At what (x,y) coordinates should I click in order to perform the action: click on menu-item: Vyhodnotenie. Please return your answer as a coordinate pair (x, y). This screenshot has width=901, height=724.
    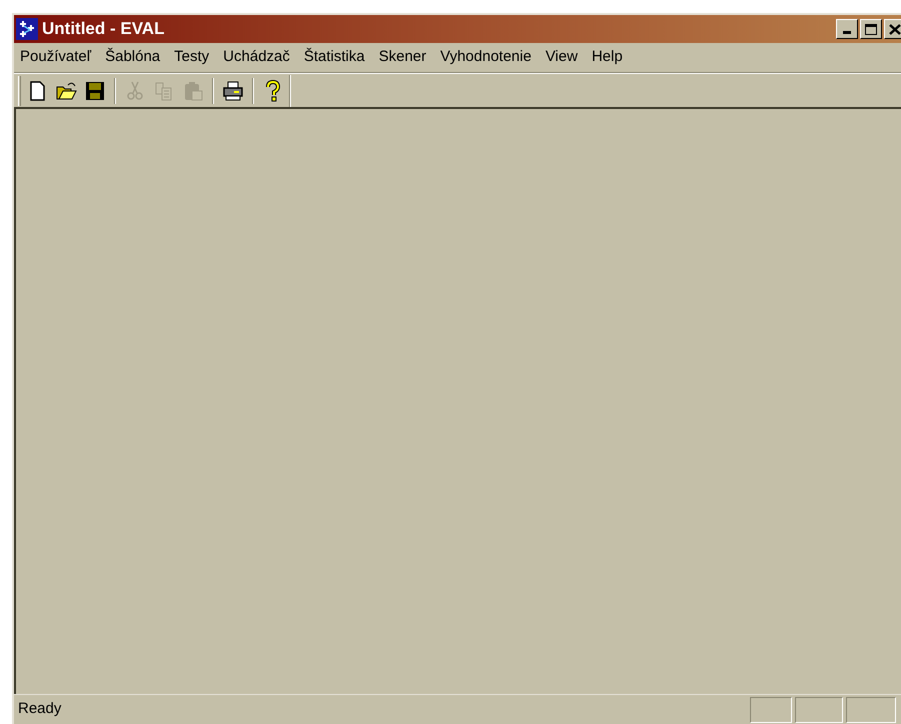
    Looking at the image, I should click on (486, 57).